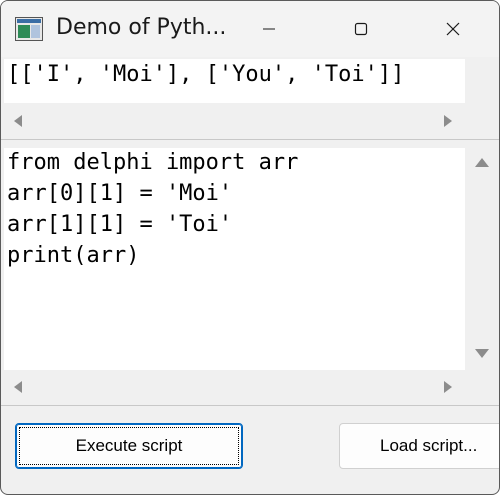 The width and height of the screenshot is (500, 495). Describe the element at coordinates (250, 139) in the screenshot. I see `splitter` at that location.